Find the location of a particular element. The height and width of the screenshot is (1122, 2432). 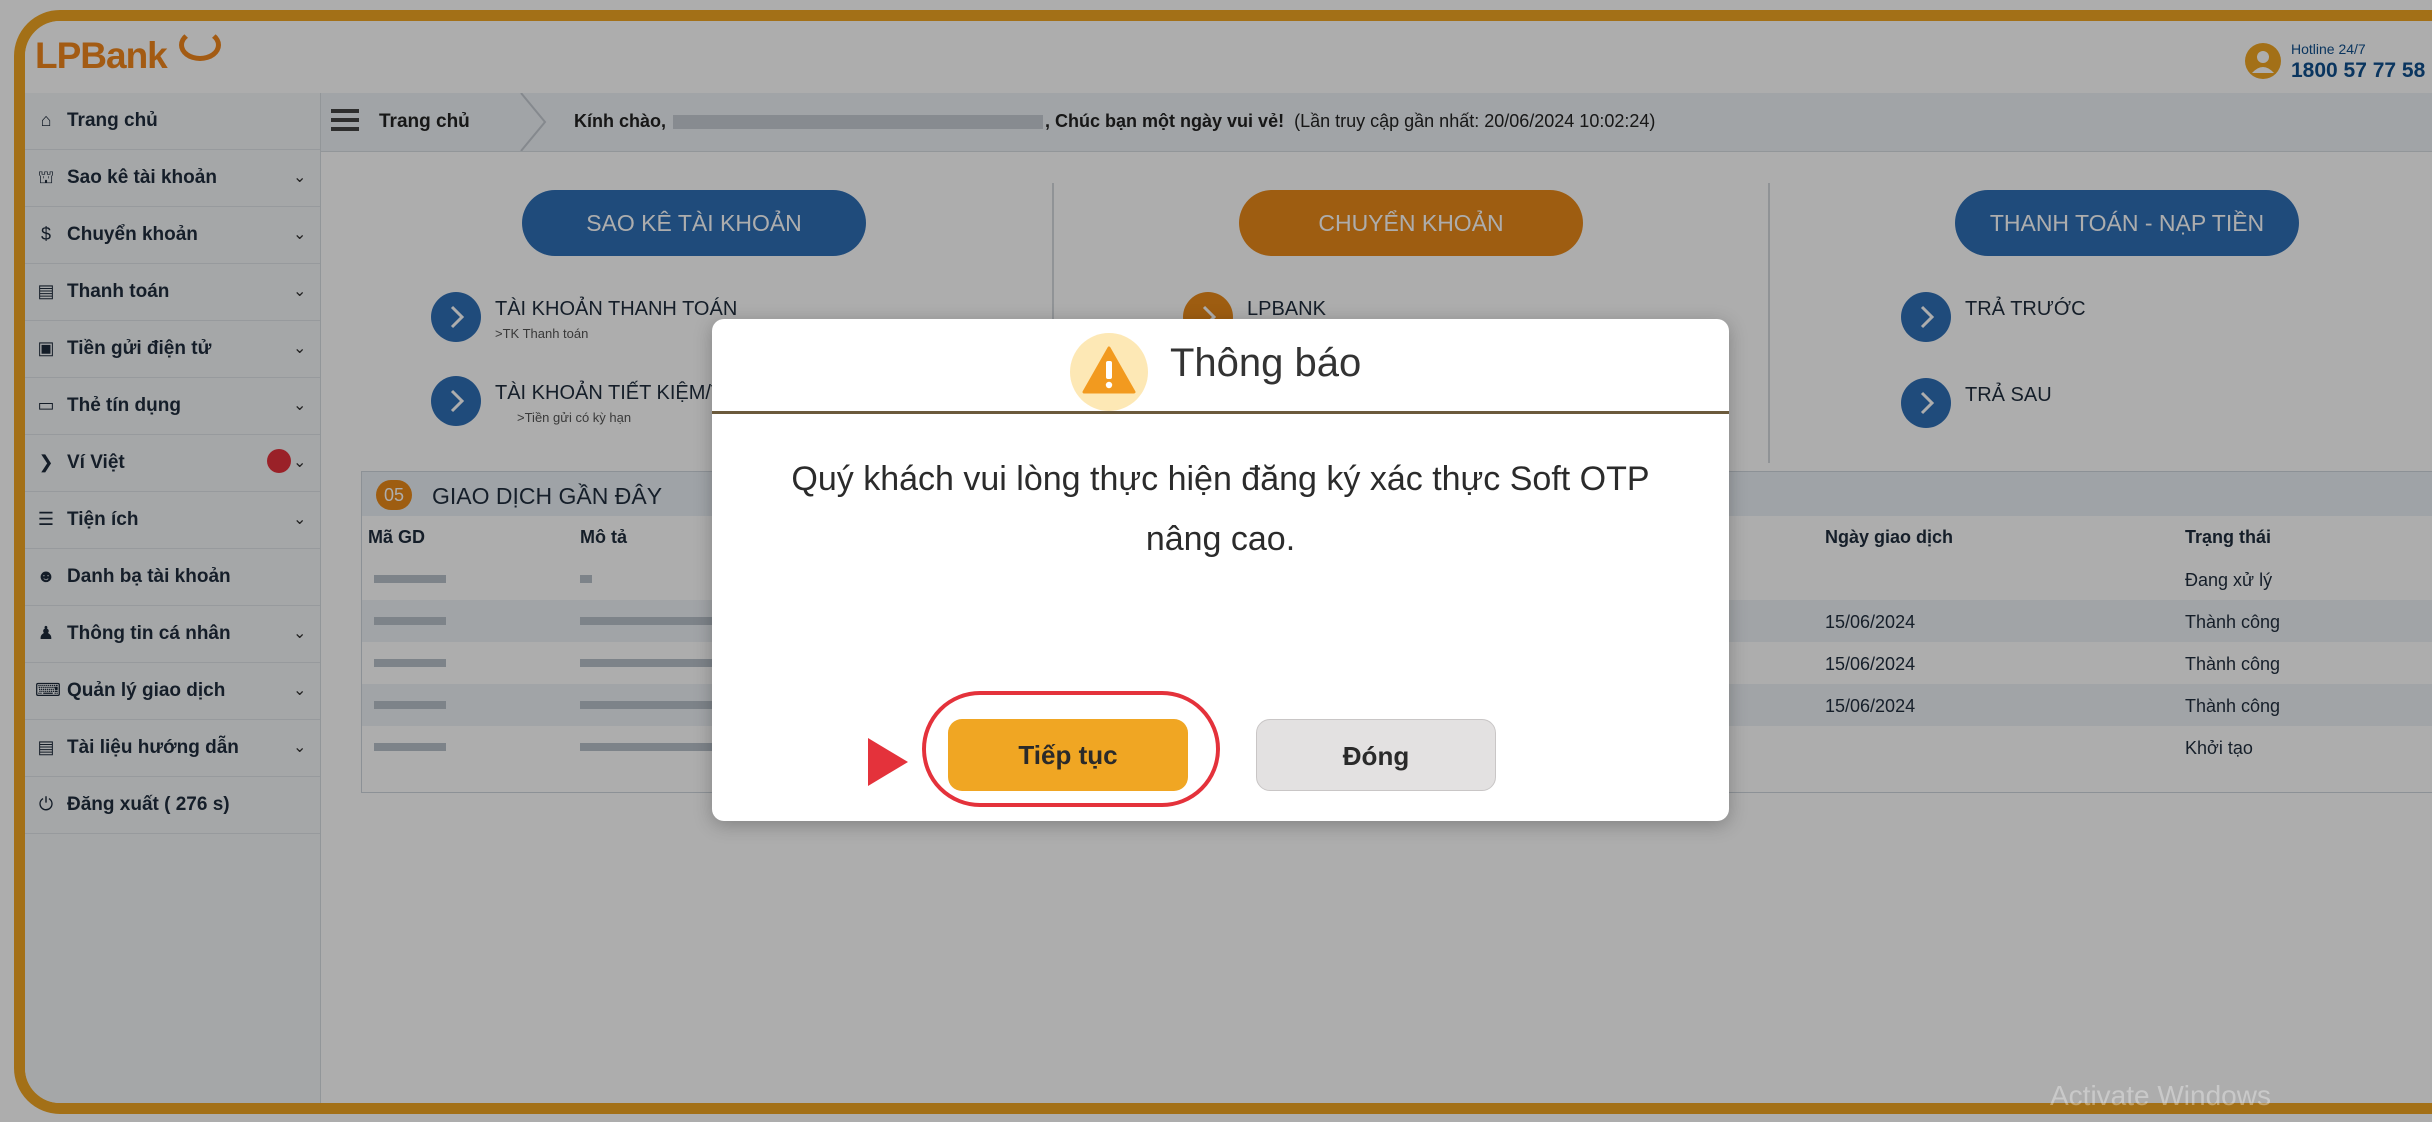

warning-icon is located at coordinates (1109, 372).